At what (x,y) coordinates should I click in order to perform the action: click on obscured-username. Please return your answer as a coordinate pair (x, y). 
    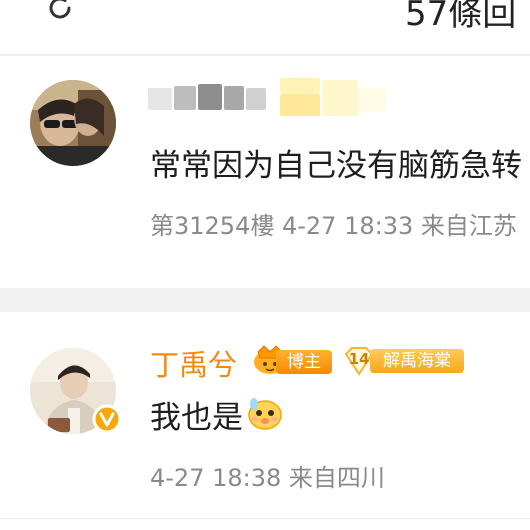
    Looking at the image, I should click on (268, 99).